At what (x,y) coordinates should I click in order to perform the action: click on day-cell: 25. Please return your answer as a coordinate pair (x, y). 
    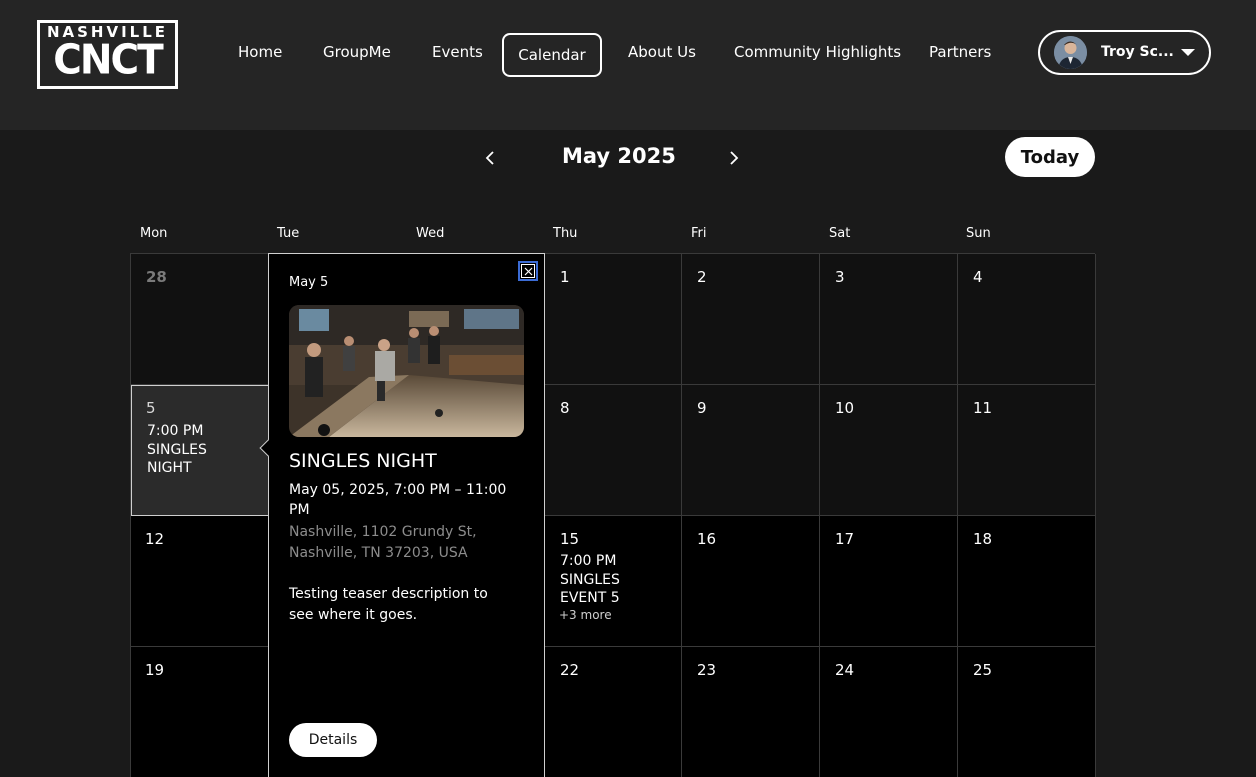
    Looking at the image, I should click on (1027, 712).